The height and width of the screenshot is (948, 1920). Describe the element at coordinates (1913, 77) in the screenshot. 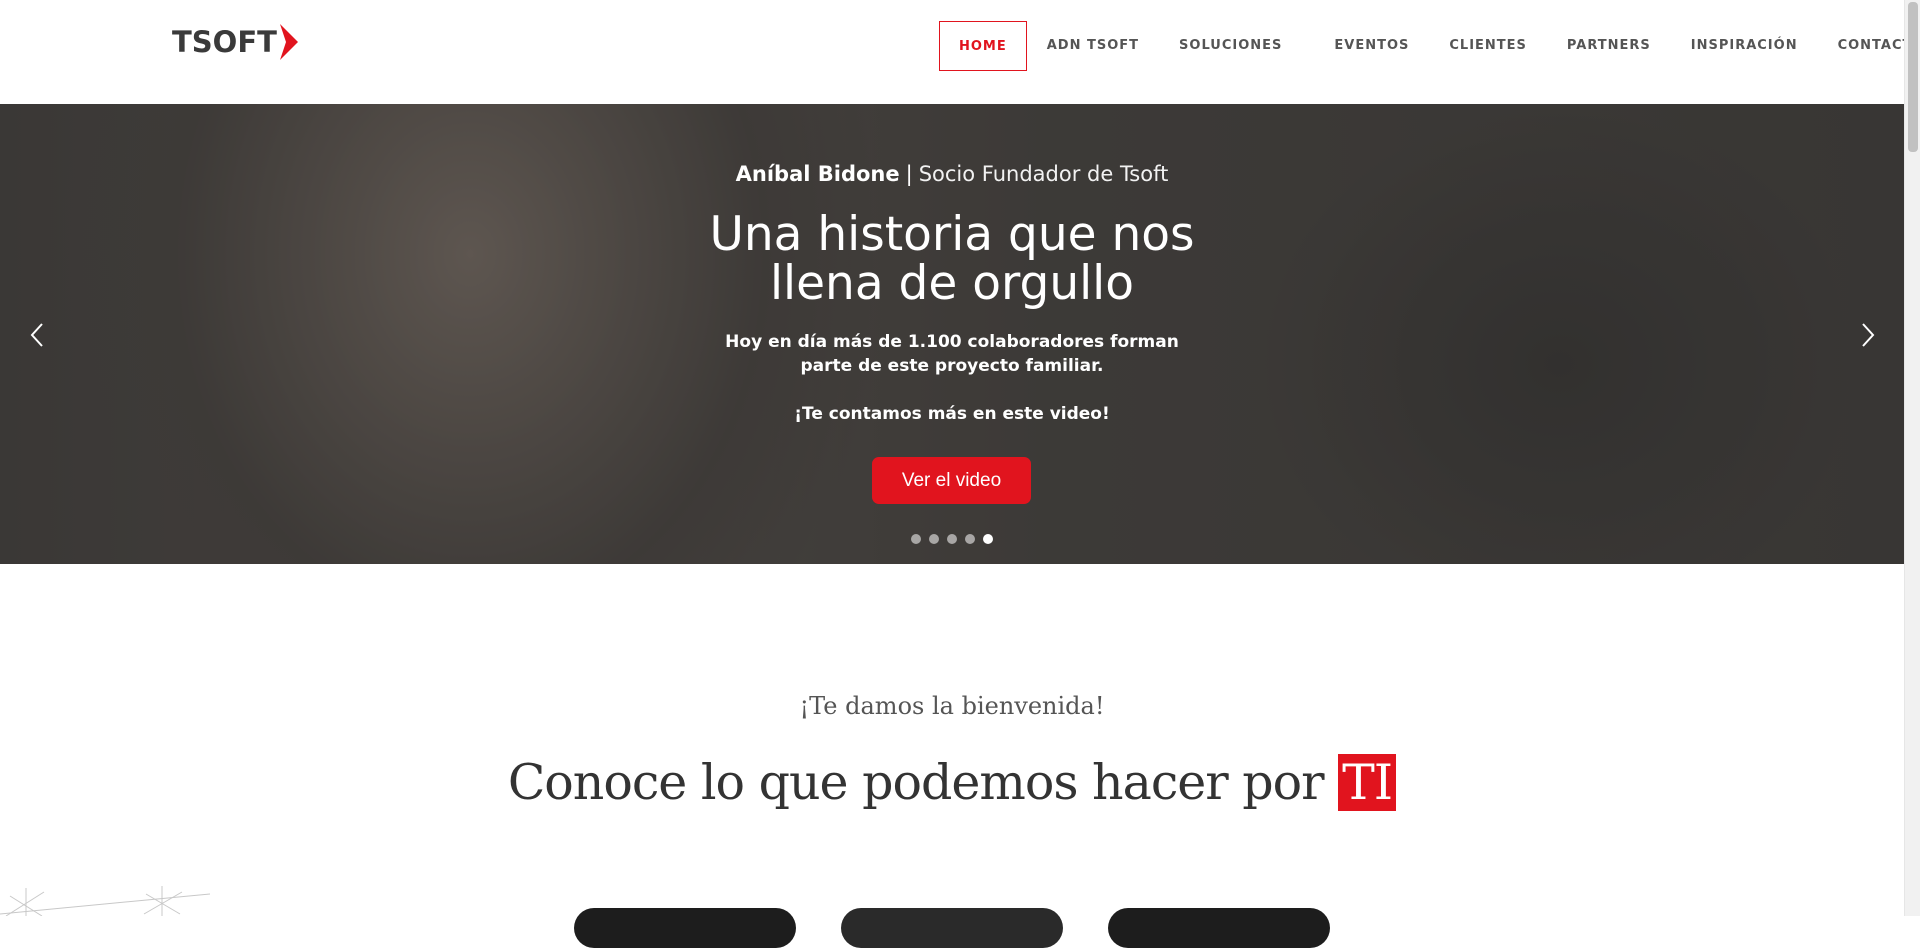

I see `scrollbar-thumb` at that location.